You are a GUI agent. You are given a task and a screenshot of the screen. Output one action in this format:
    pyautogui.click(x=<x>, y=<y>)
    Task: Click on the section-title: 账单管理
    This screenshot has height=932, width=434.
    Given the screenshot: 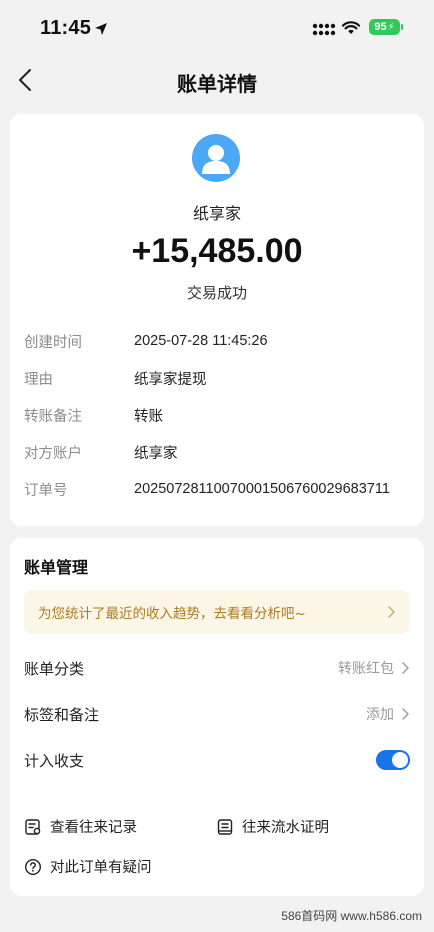 What is the action you would take?
    pyautogui.click(x=56, y=567)
    